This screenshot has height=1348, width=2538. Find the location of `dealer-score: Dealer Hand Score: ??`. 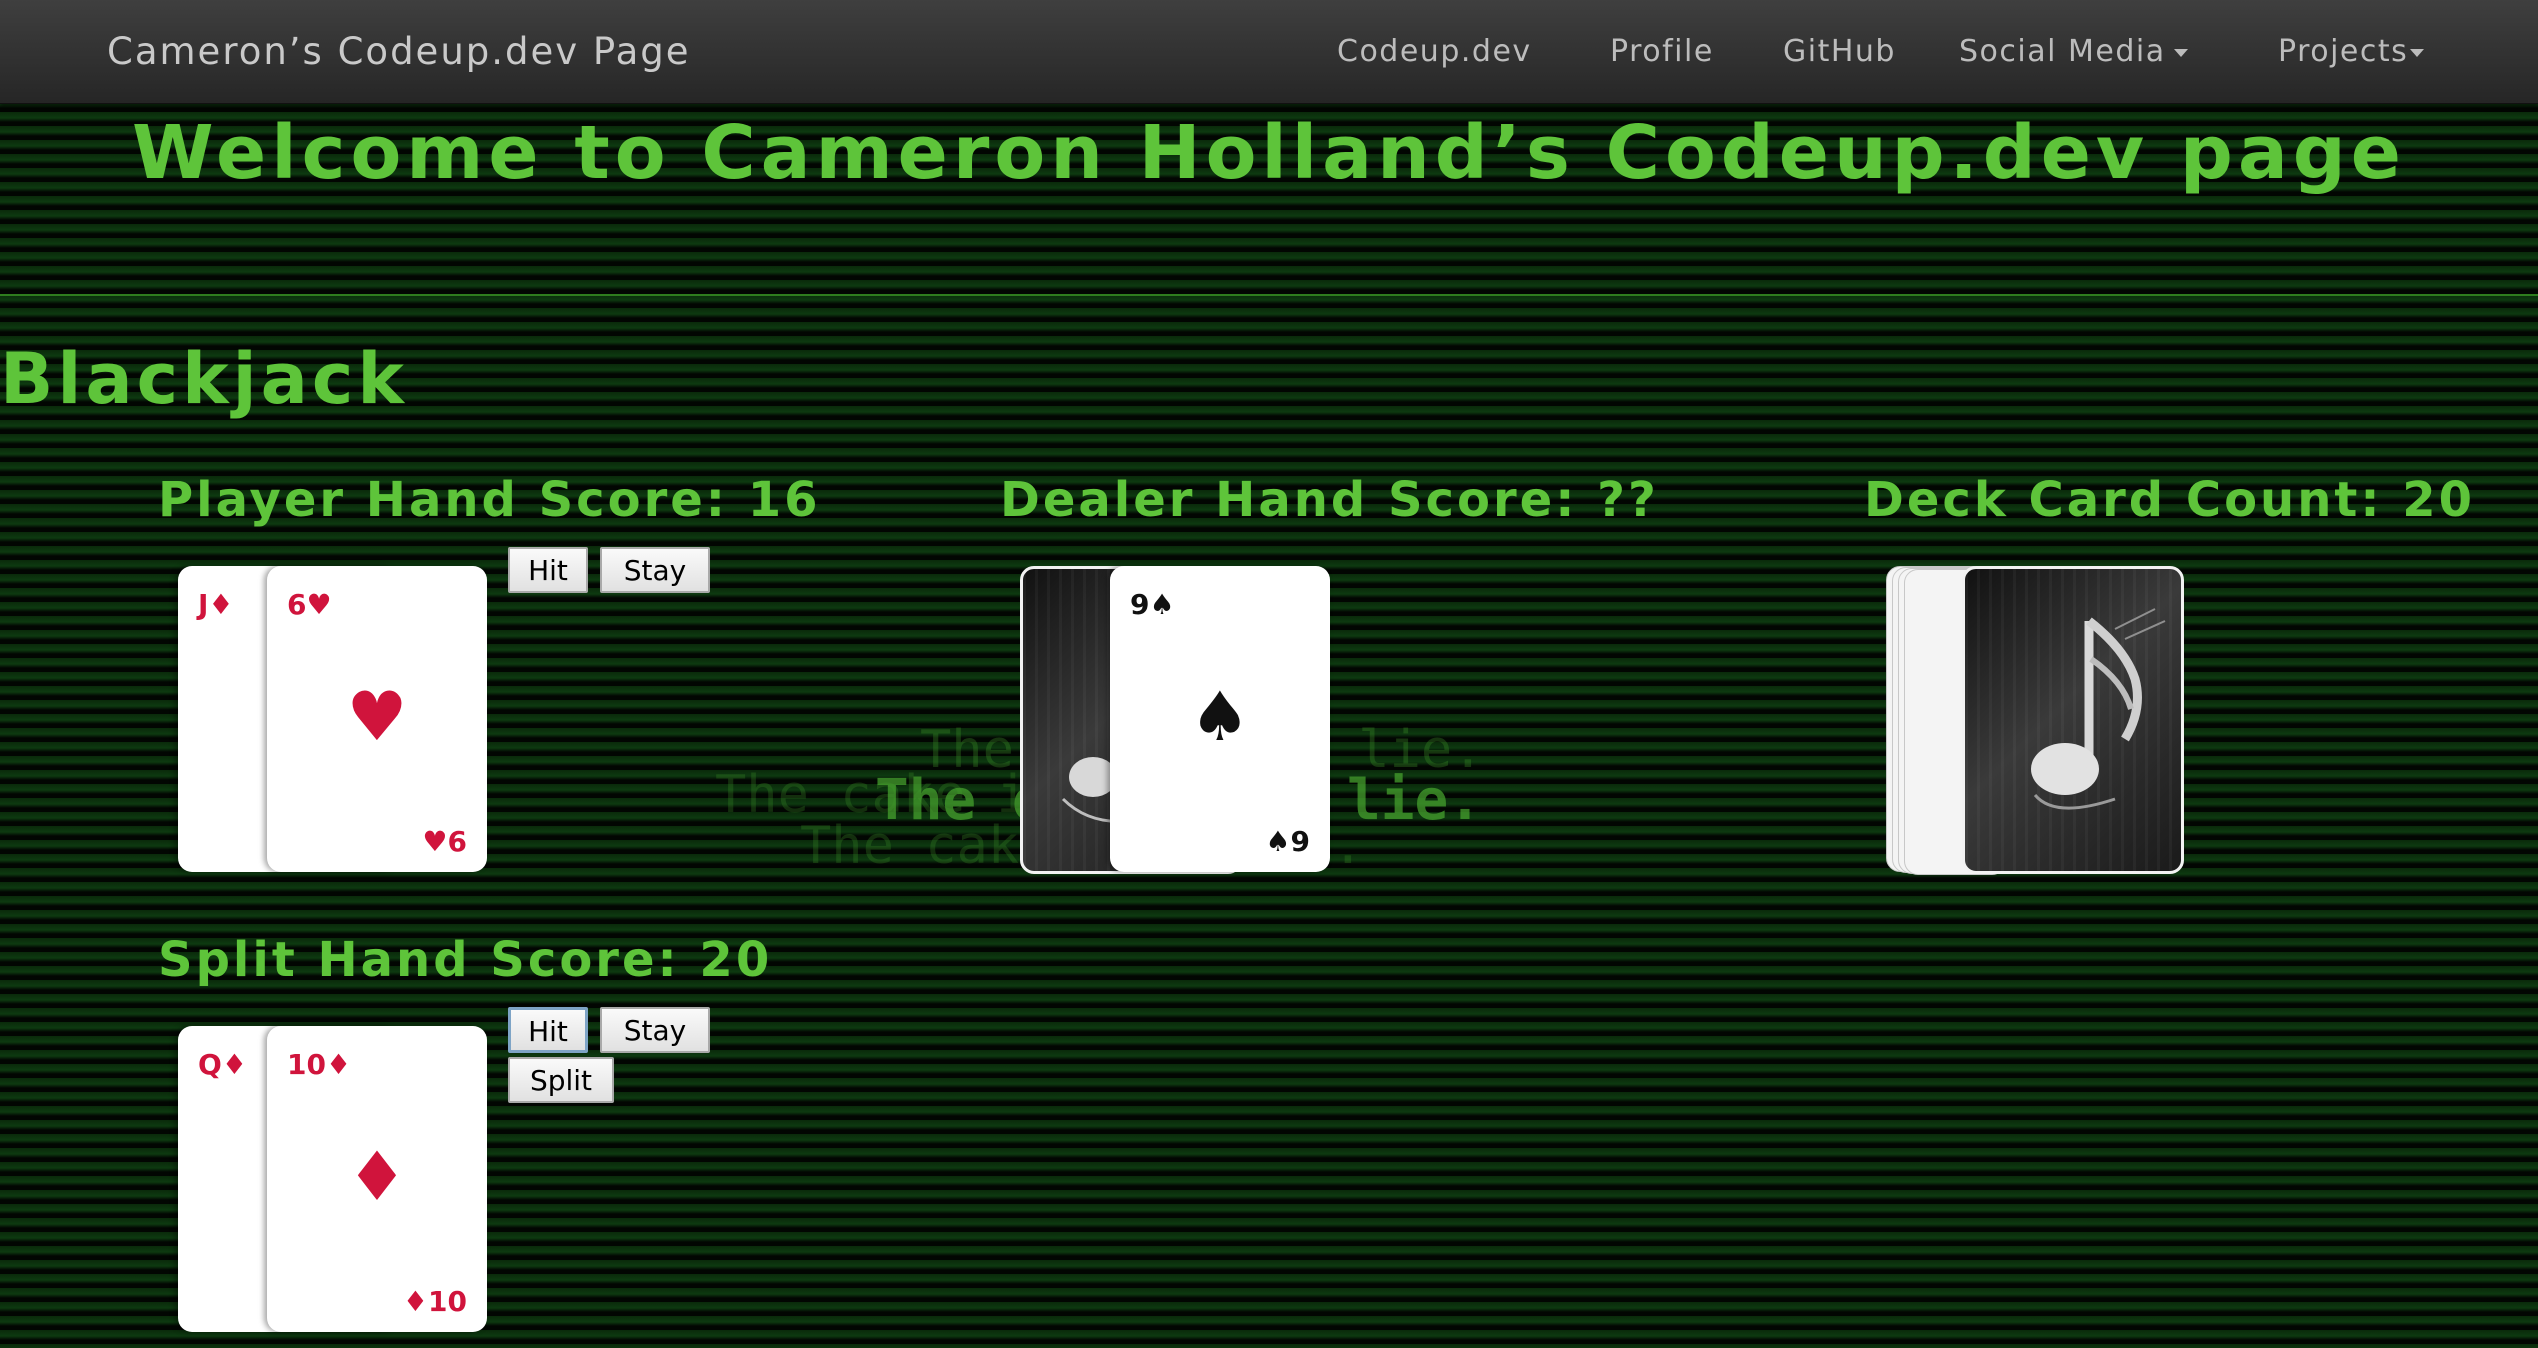

dealer-score: Dealer Hand Score: ?? is located at coordinates (1329, 500).